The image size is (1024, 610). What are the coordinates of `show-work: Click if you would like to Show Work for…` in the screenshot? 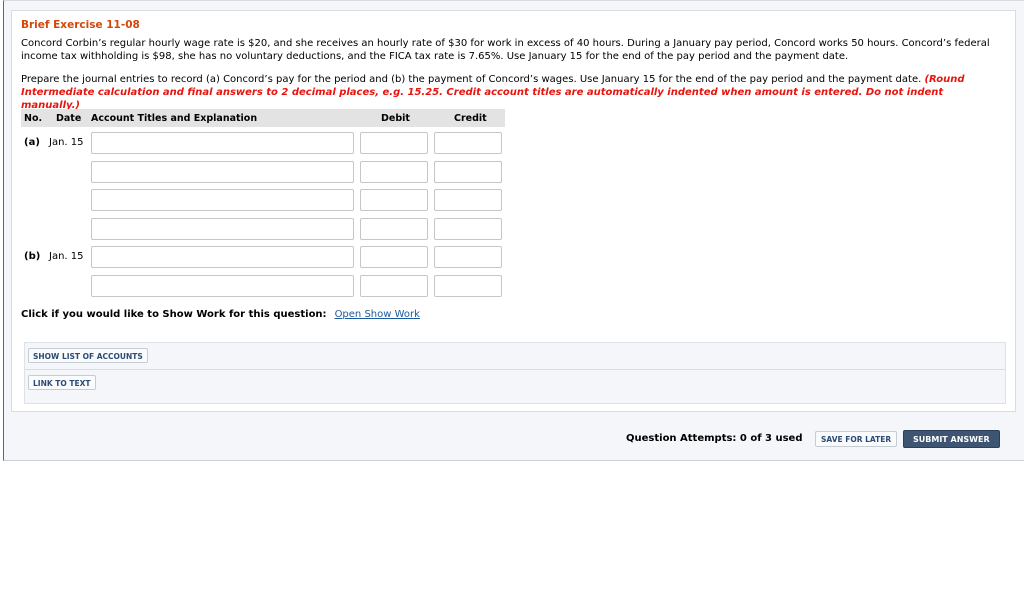 It's located at (220, 314).